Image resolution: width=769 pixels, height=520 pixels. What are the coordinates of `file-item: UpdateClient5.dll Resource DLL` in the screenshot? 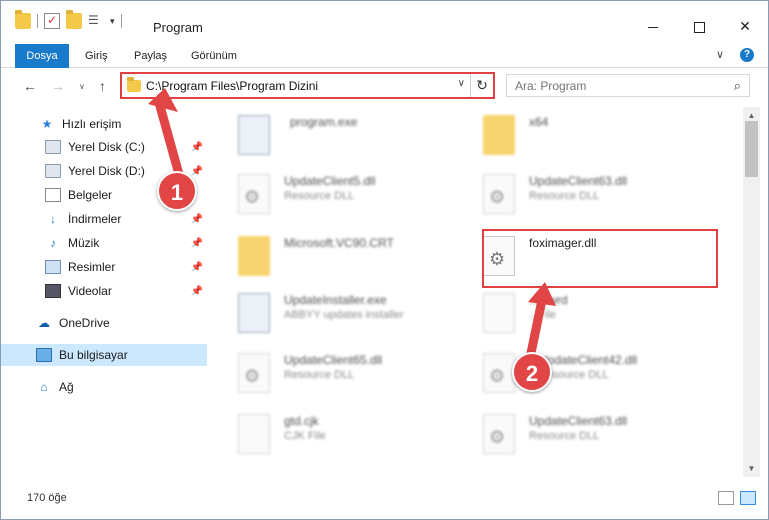 It's located at (348, 195).